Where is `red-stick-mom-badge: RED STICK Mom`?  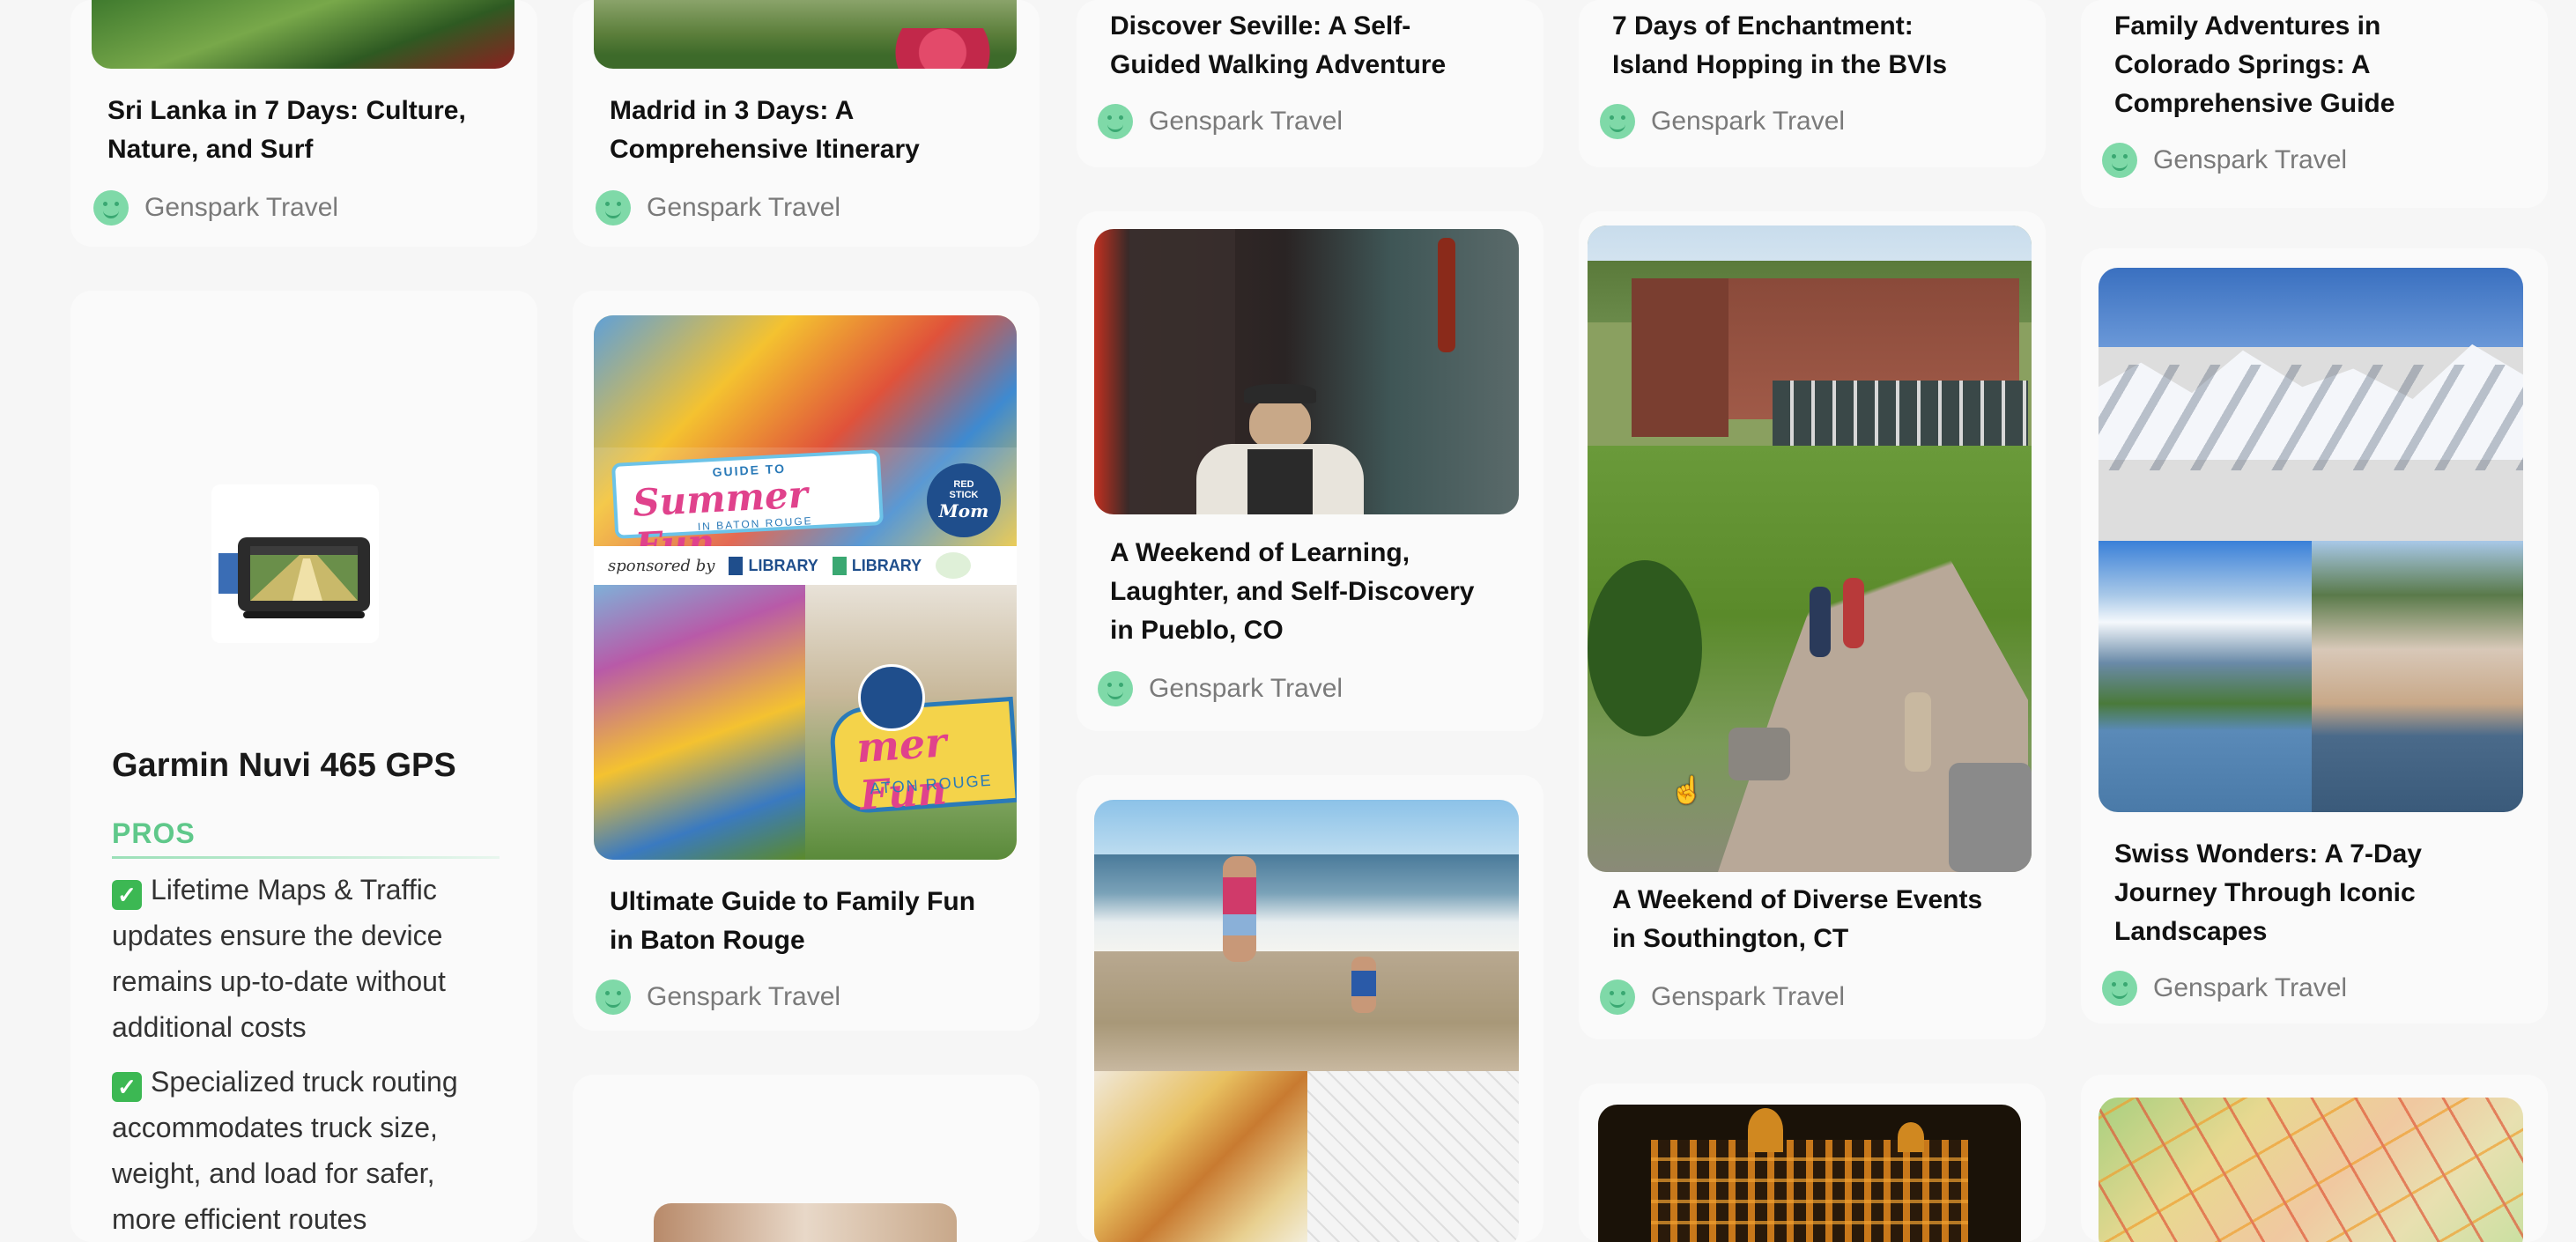 red-stick-mom-badge: RED STICK Mom is located at coordinates (964, 500).